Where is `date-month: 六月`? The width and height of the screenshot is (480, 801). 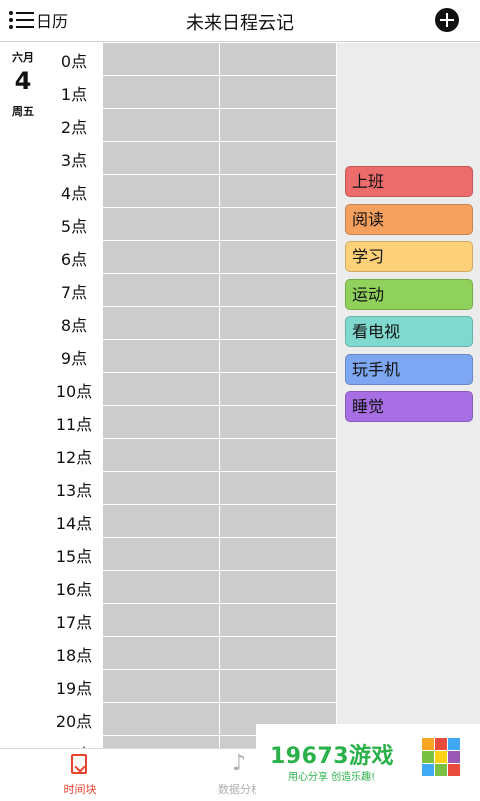 date-month: 六月 is located at coordinates (23, 57).